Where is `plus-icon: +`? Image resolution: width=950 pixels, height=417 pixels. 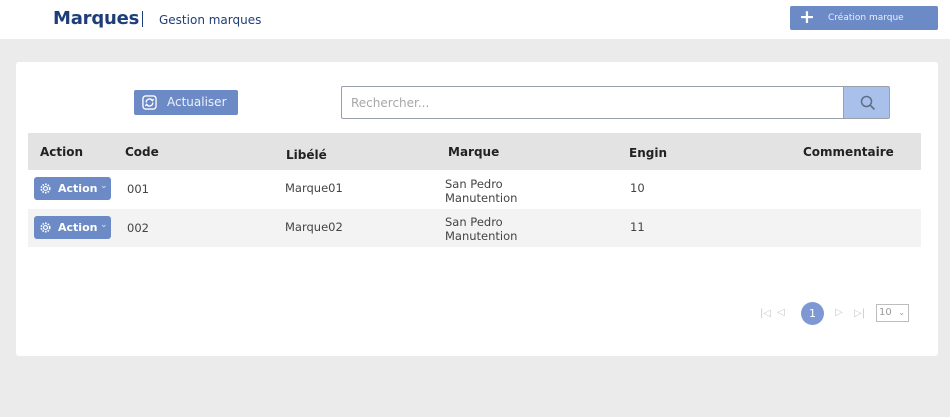 plus-icon: + is located at coordinates (807, 17).